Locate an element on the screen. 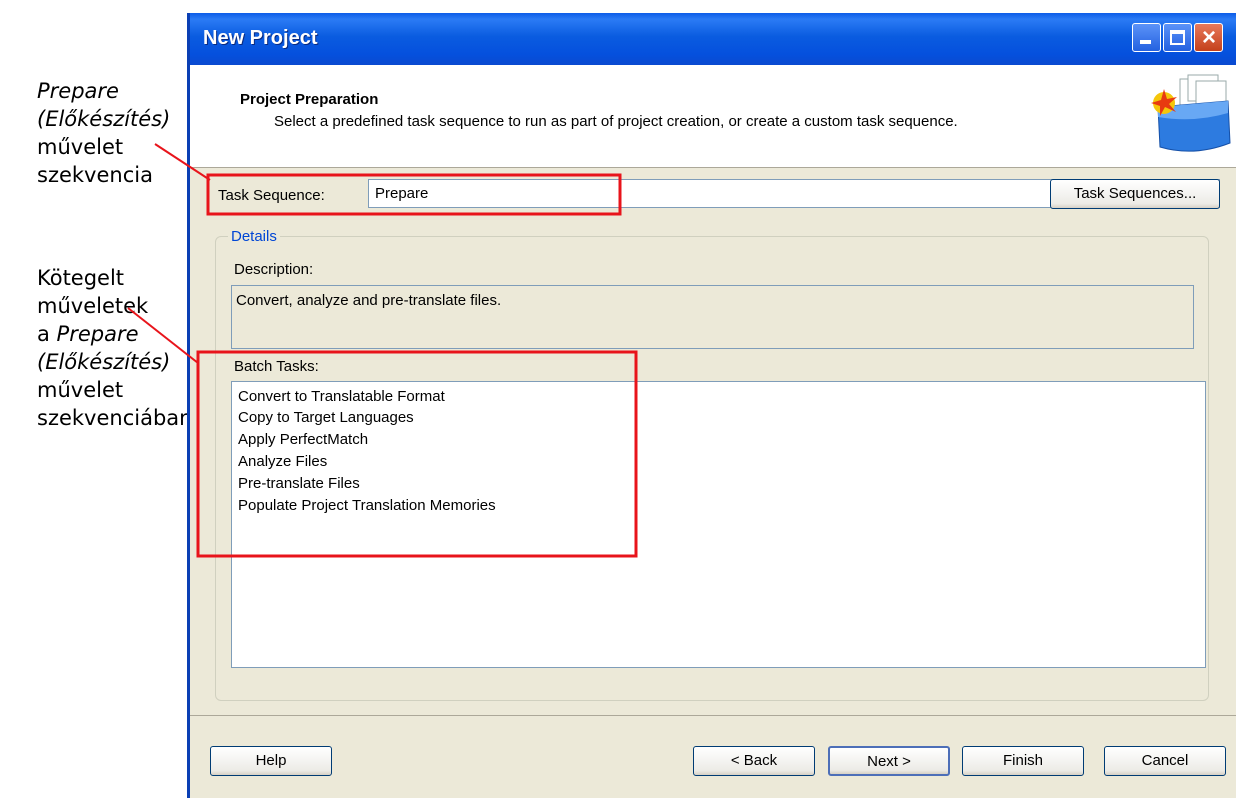 This screenshot has width=1236, height=798. window-title: New Project is located at coordinates (260, 38).